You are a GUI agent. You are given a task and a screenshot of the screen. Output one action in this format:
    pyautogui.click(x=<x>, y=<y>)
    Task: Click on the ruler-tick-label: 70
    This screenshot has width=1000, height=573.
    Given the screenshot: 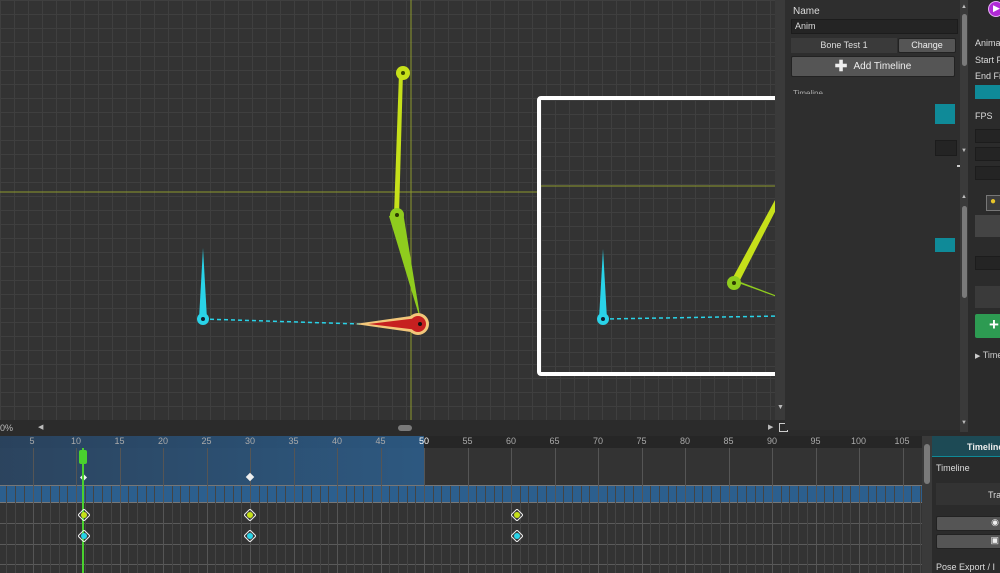 What is the action you would take?
    pyautogui.click(x=598, y=441)
    